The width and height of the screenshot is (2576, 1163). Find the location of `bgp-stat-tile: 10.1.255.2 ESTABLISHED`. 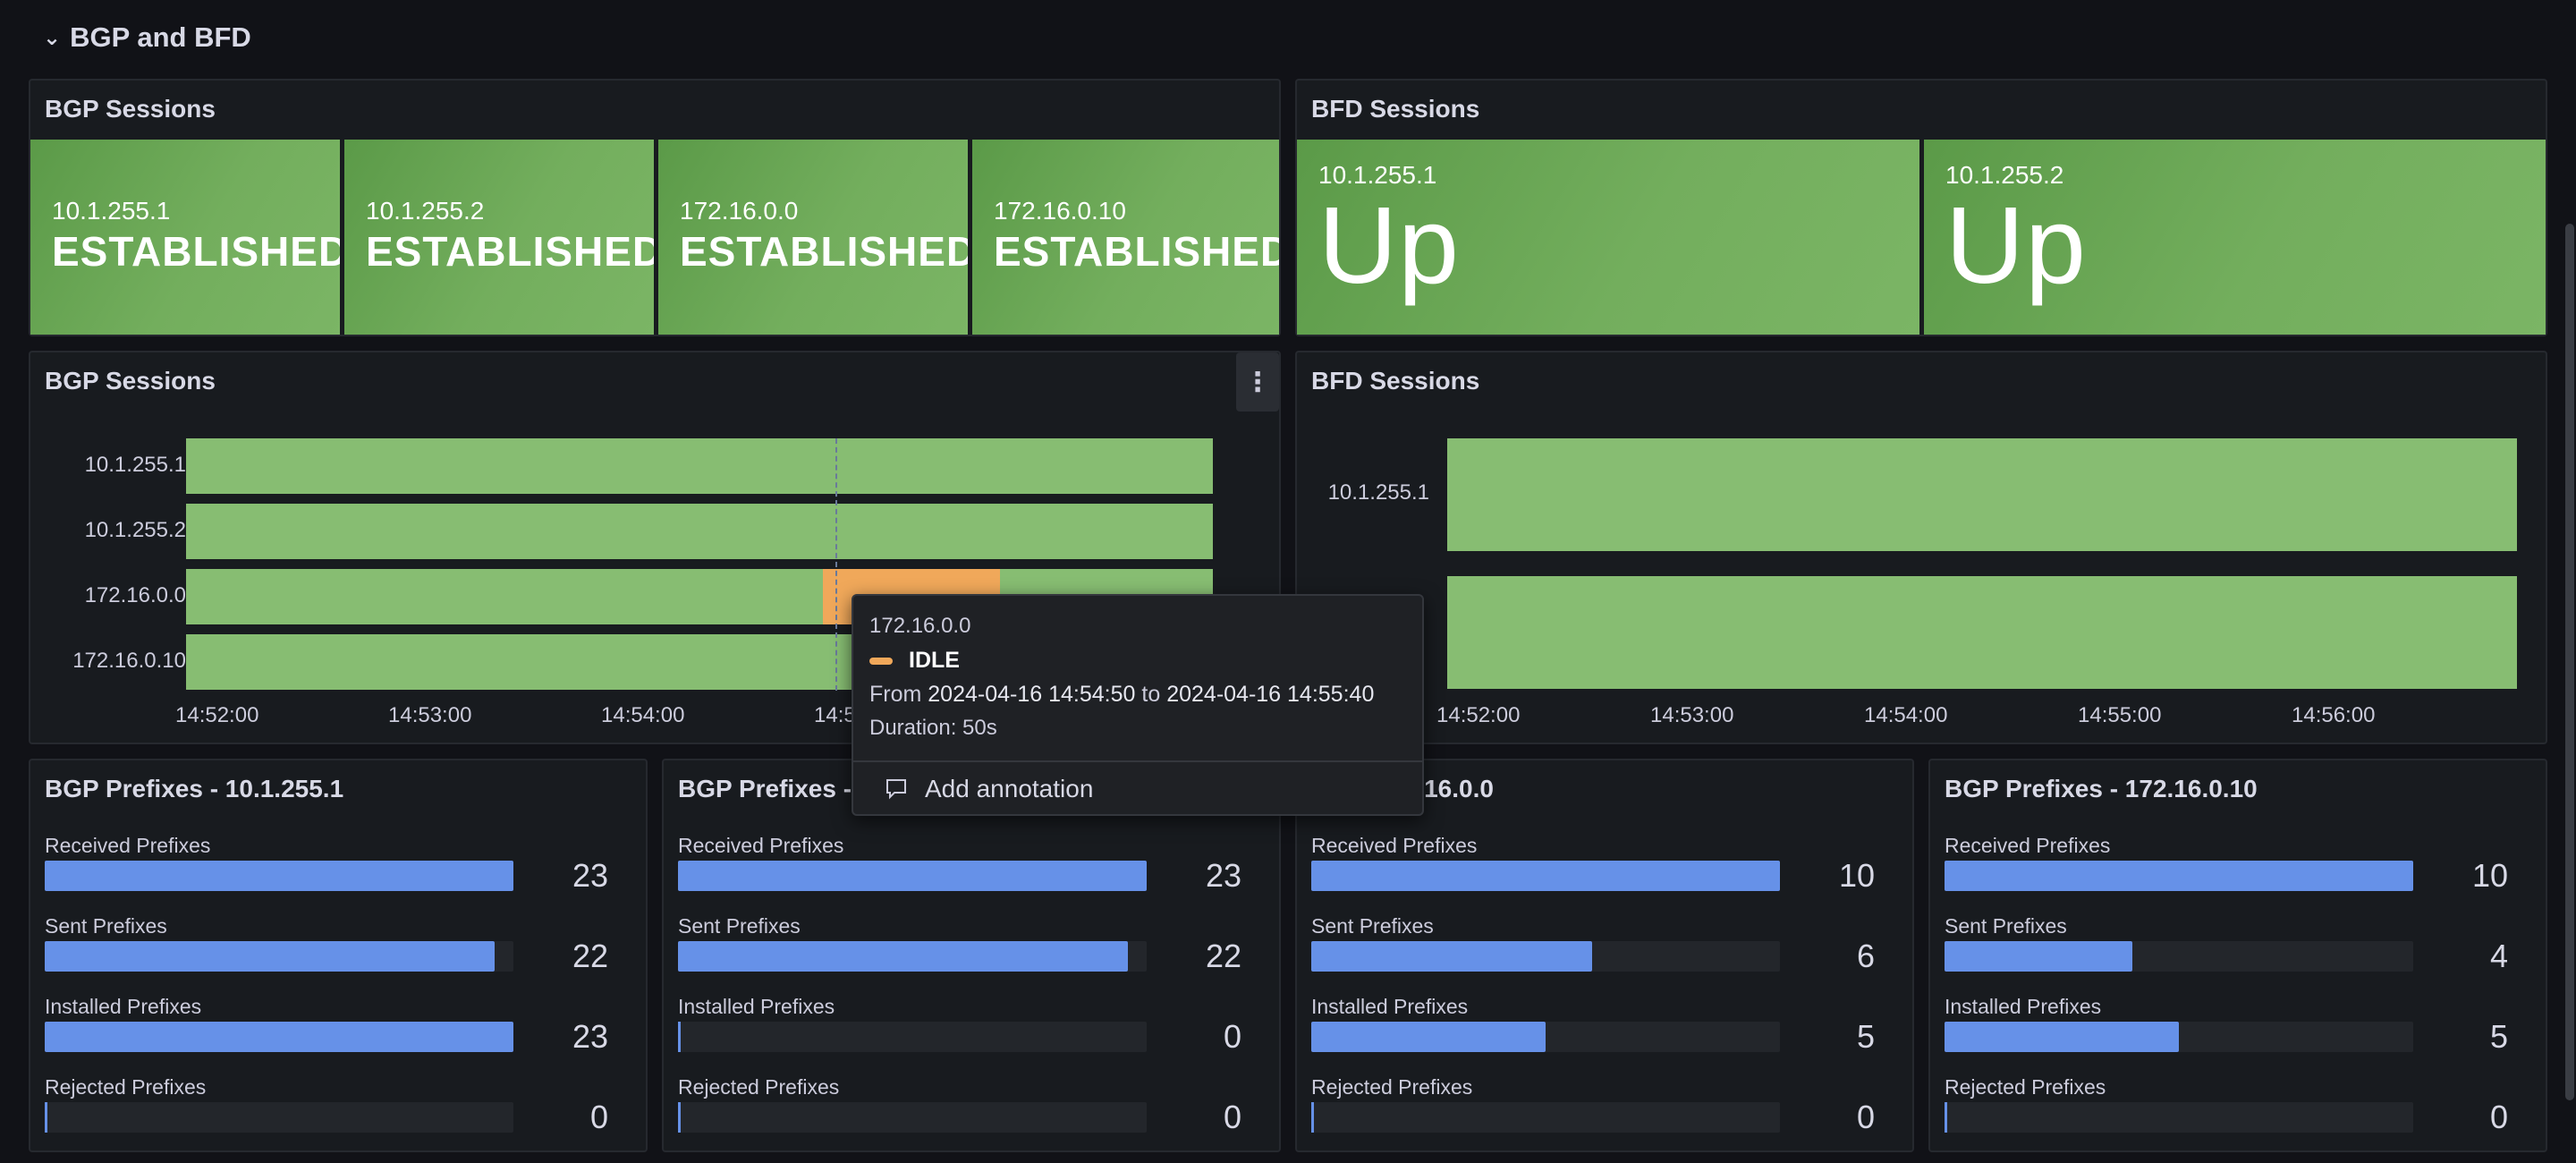

bgp-stat-tile: 10.1.255.2 ESTABLISHED is located at coordinates (499, 237).